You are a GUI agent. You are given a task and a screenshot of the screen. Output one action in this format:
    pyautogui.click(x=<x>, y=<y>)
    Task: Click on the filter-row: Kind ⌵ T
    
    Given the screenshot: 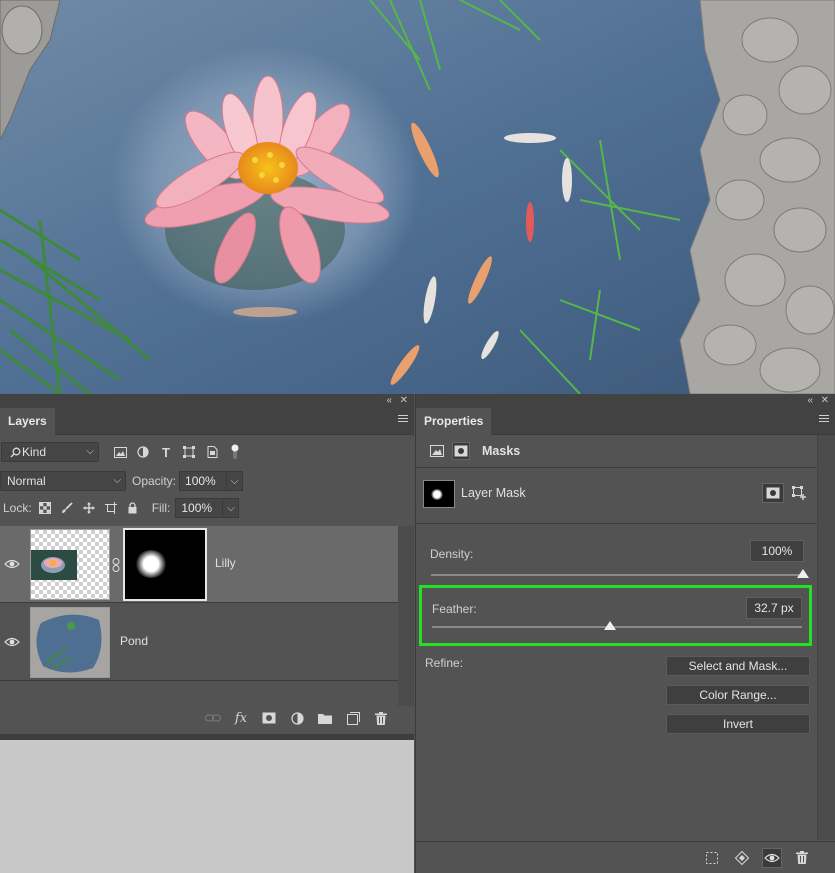 What is the action you would take?
    pyautogui.click(x=122, y=452)
    